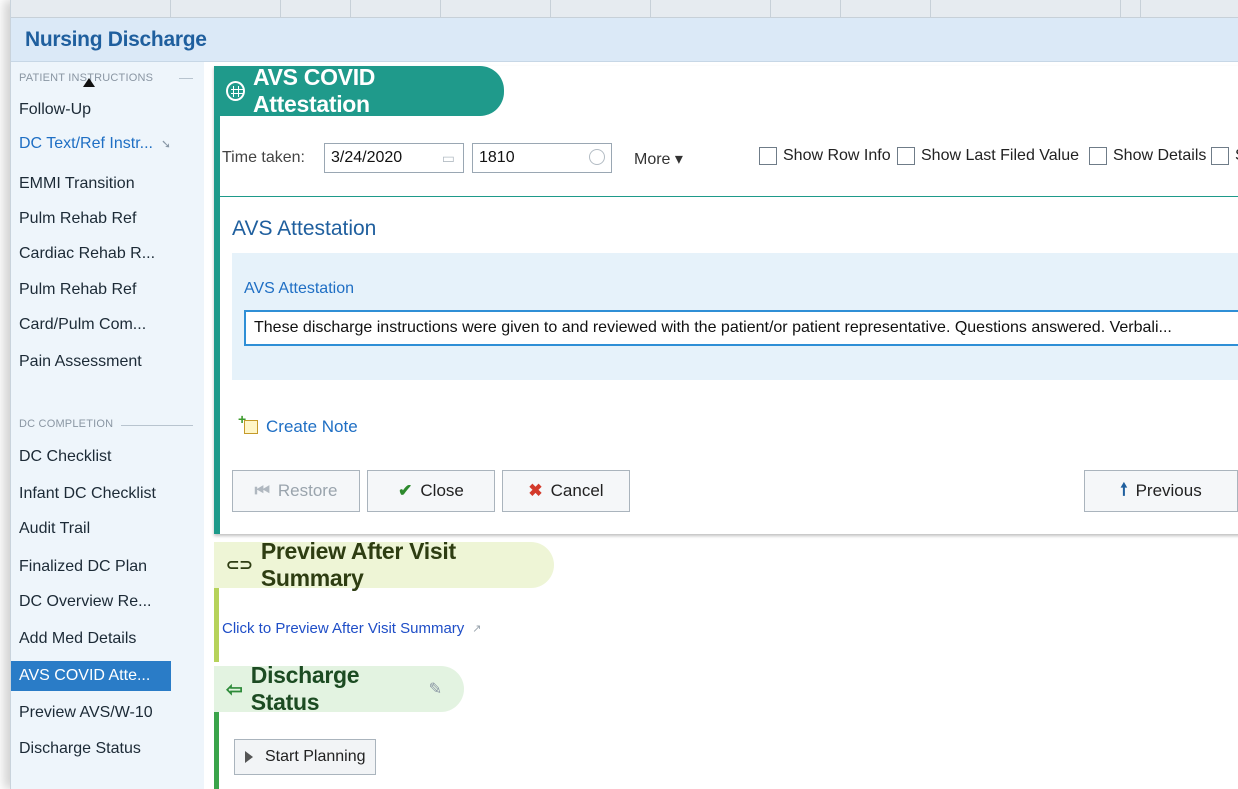 The height and width of the screenshot is (789, 1238). Describe the element at coordinates (86, 712) in the screenshot. I see `sidebar-item-label: Preview AVS/W-10` at that location.